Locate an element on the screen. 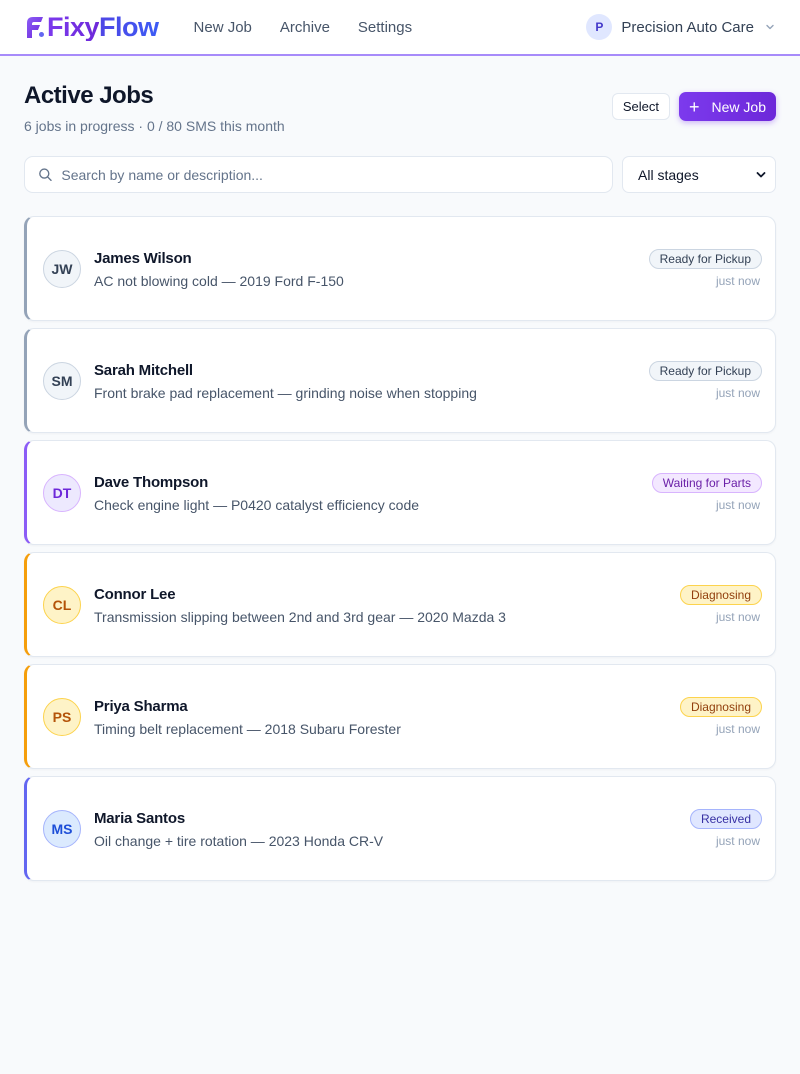 The height and width of the screenshot is (1074, 800). account-menu: P Precision Auto Care is located at coordinates (681, 27).